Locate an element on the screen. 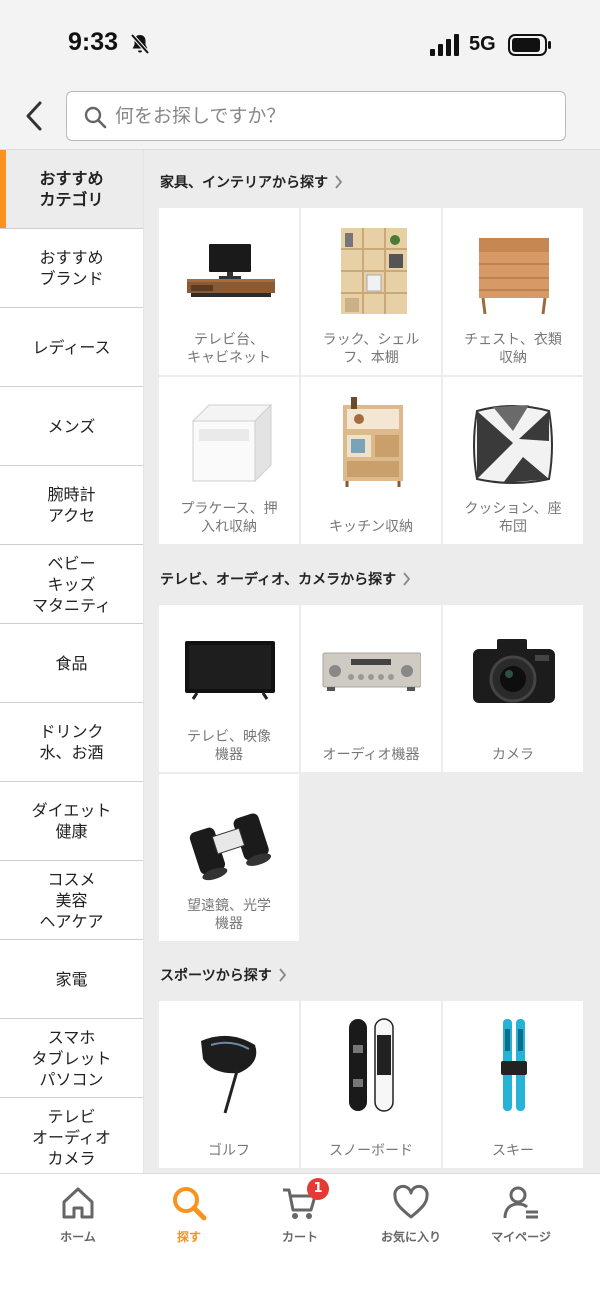 The image size is (600, 1301). sidebar-item-mens: メンズ is located at coordinates (71, 426).